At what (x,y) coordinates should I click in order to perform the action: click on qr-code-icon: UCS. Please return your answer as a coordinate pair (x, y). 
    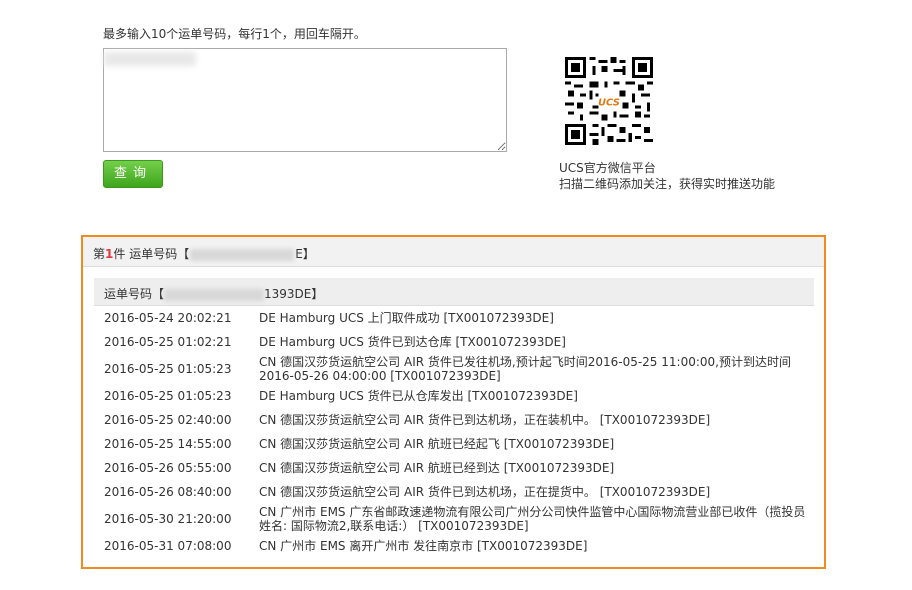
    Looking at the image, I should click on (609, 101).